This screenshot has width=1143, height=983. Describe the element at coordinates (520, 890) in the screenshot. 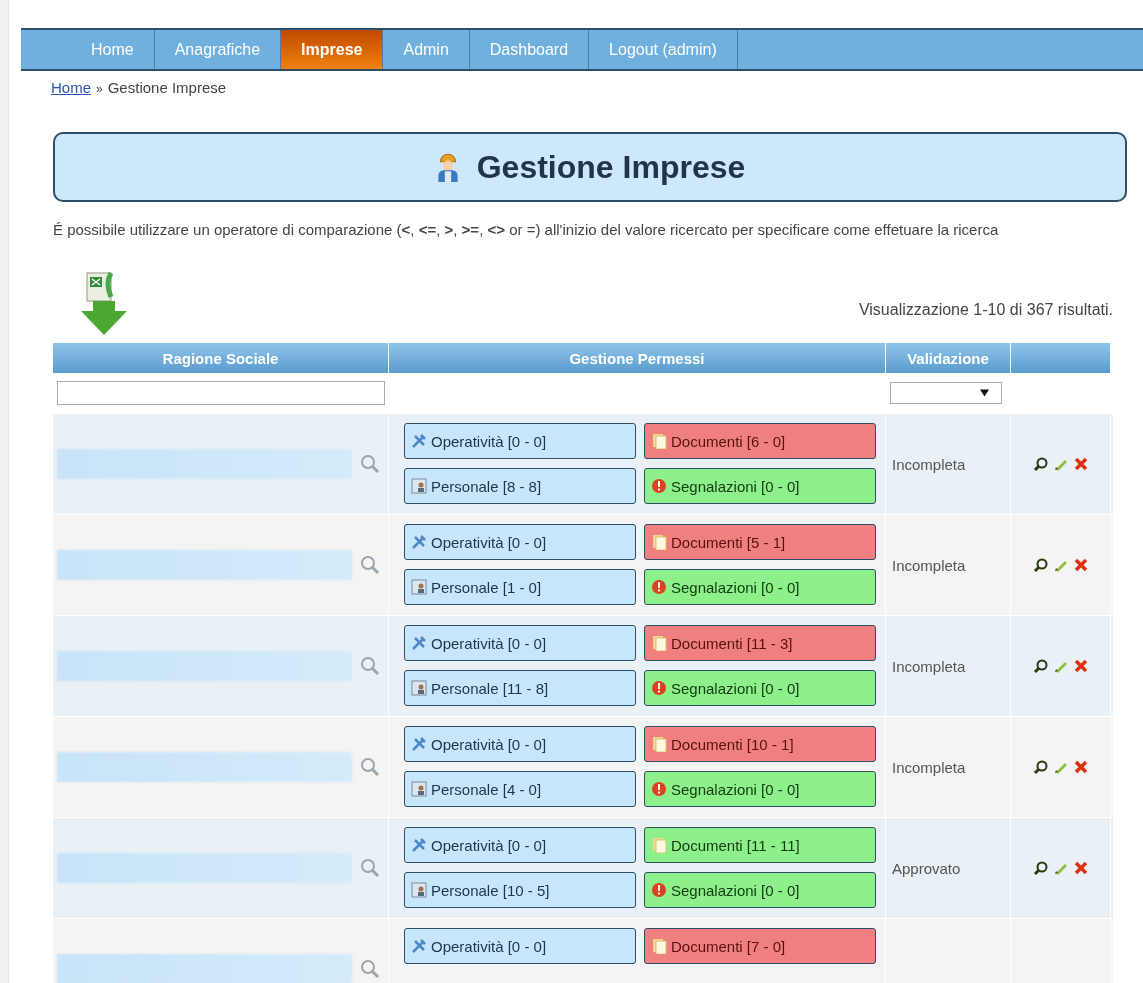

I see `personale-button: Personale [10 - 5]` at that location.